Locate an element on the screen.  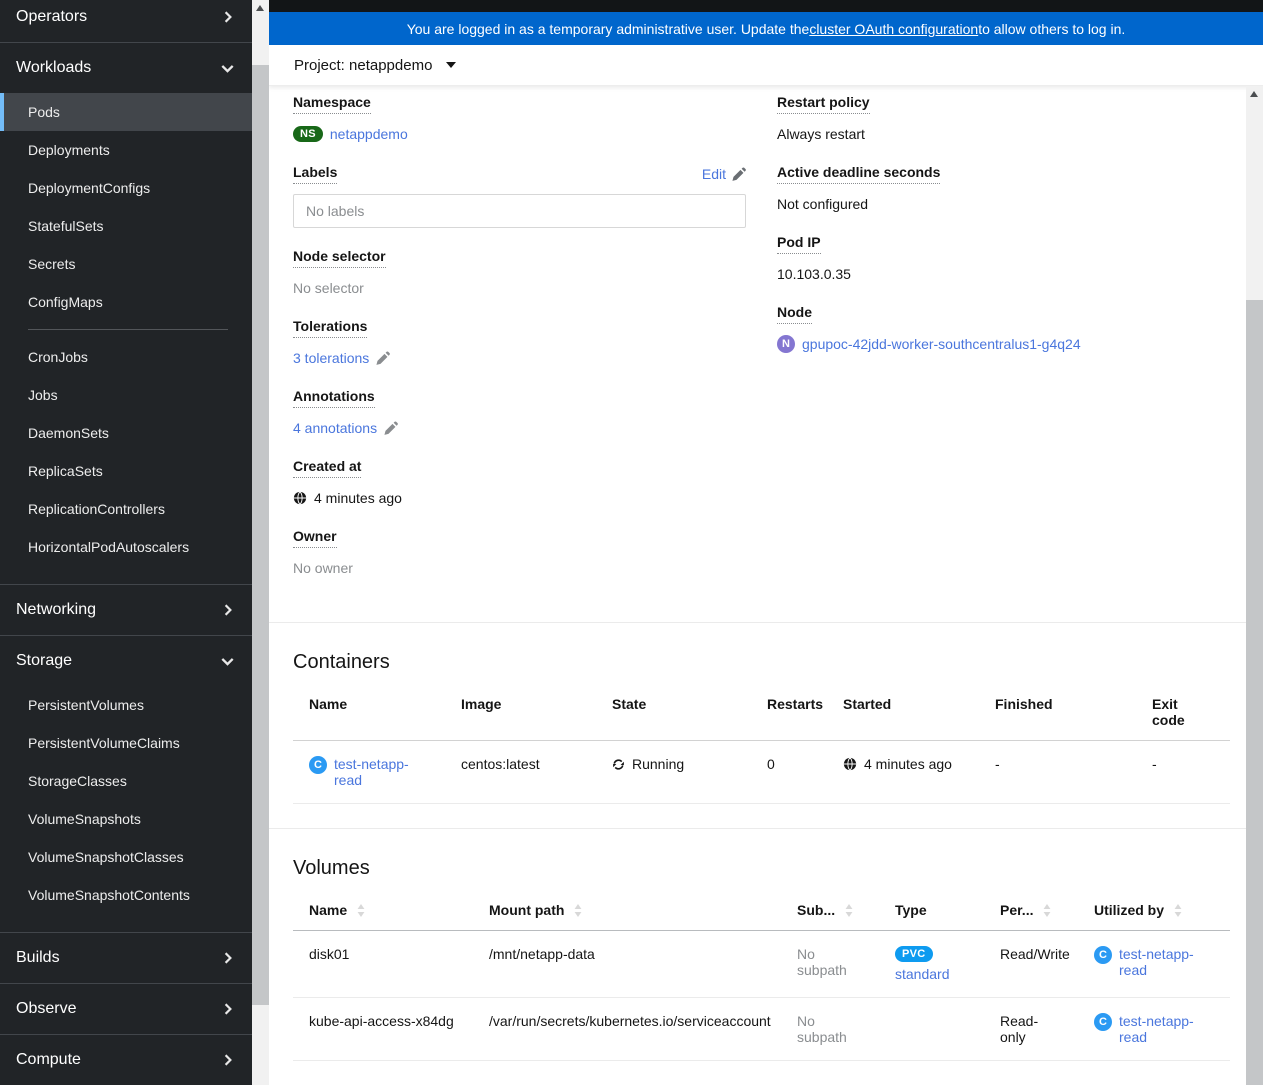
column-header-exit-code: Exit code is located at coordinates (1168, 712).